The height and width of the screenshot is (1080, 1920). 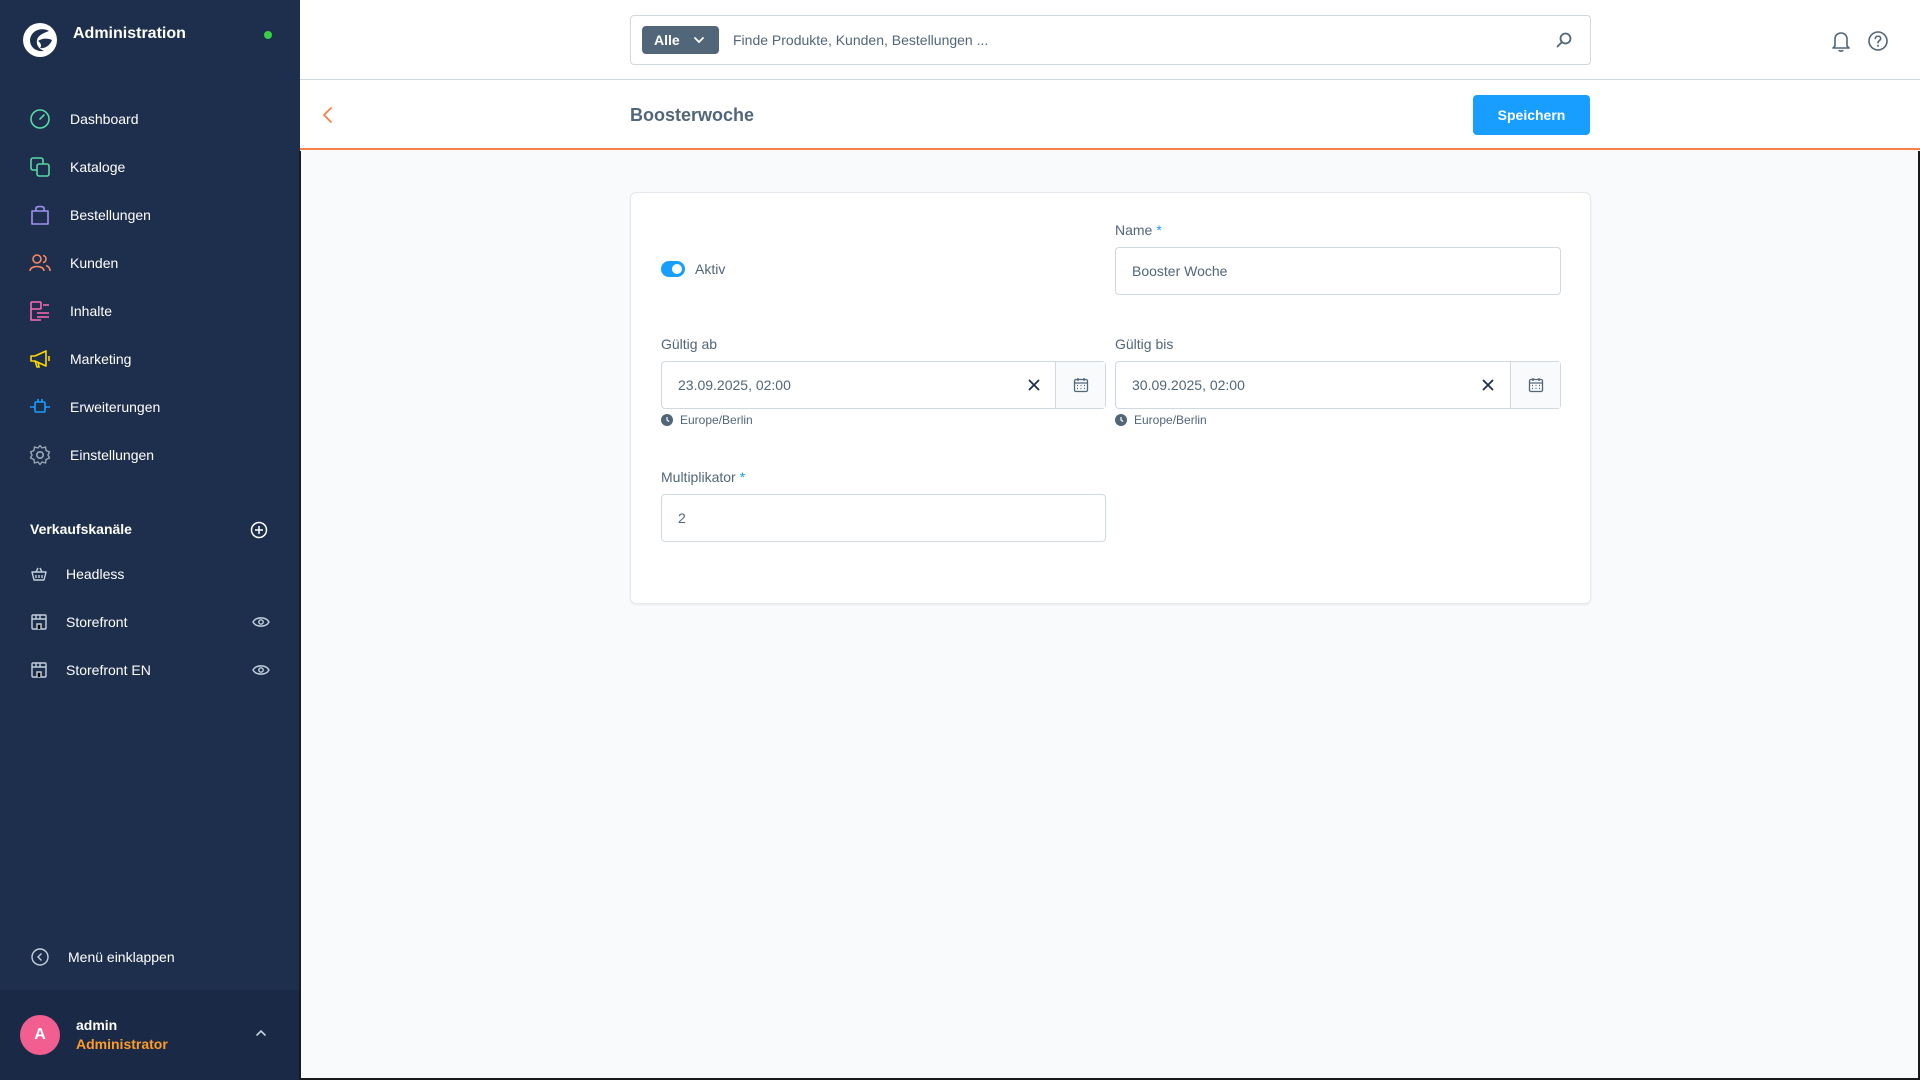 I want to click on orders-icon, so click(x=40, y=215).